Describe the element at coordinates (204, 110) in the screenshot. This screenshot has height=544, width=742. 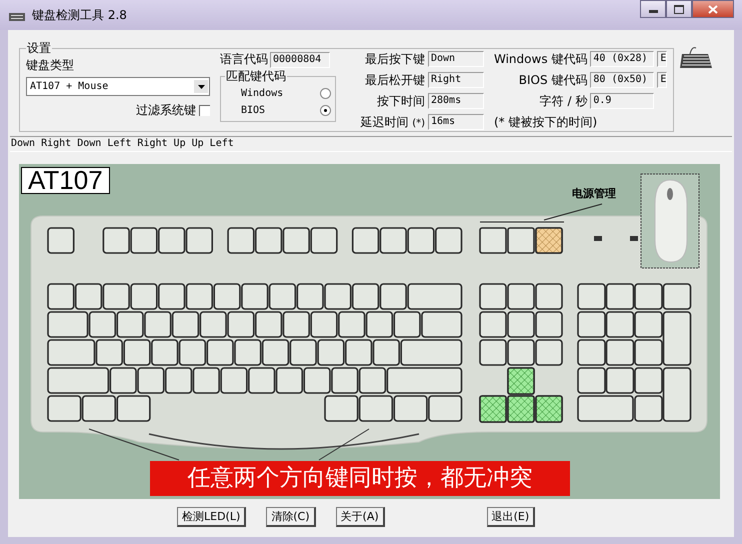
I see `filter-checkbox` at that location.